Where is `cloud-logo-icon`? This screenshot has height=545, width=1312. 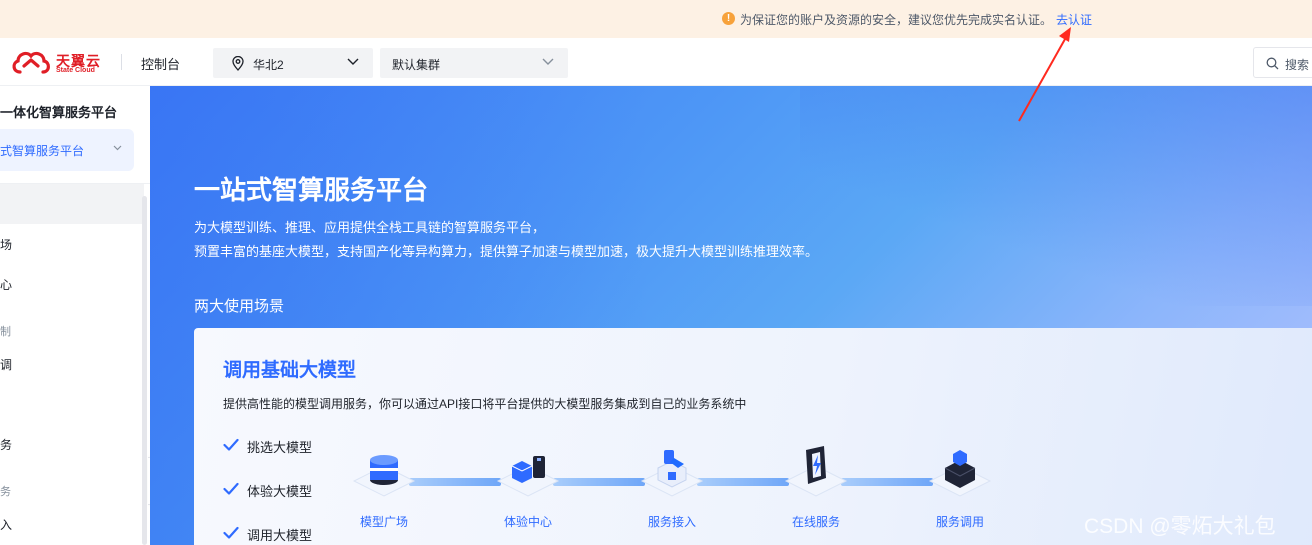
cloud-logo-icon is located at coordinates (31, 62).